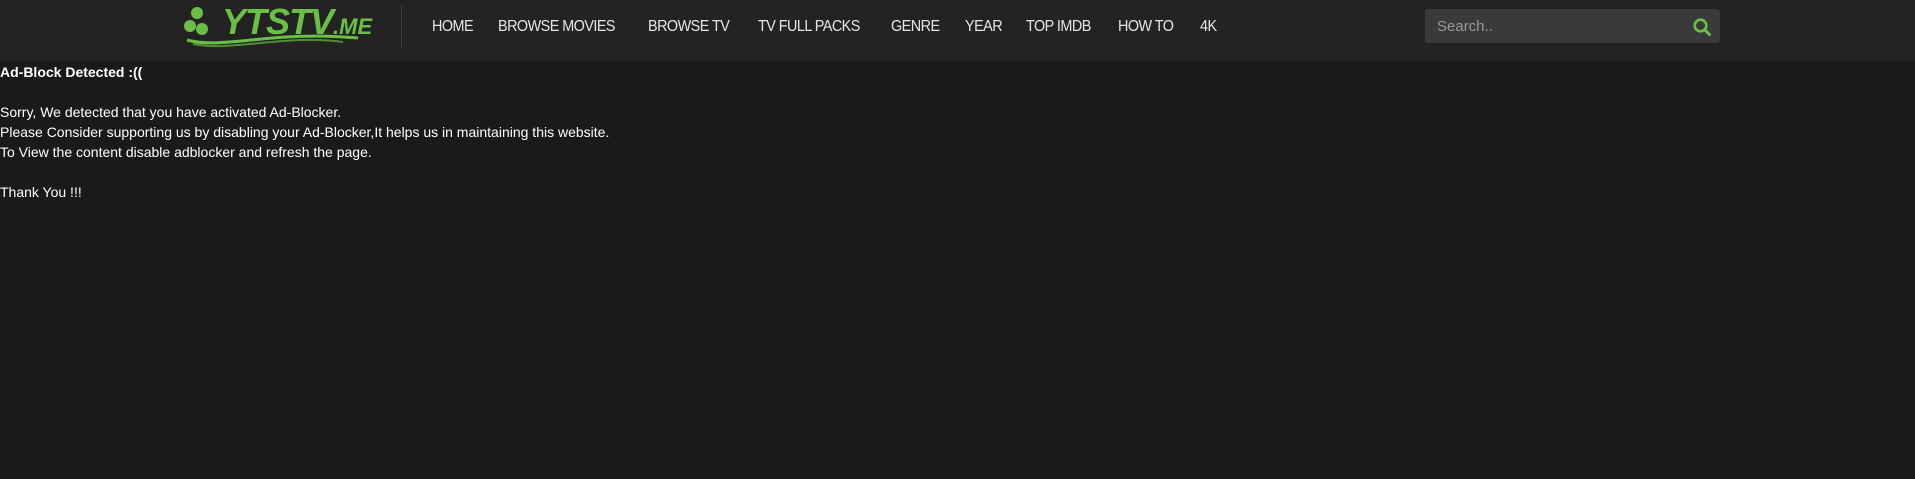 The width and height of the screenshot is (1915, 479). I want to click on notice-heading: Ad-Block Detected :((, so click(71, 72).